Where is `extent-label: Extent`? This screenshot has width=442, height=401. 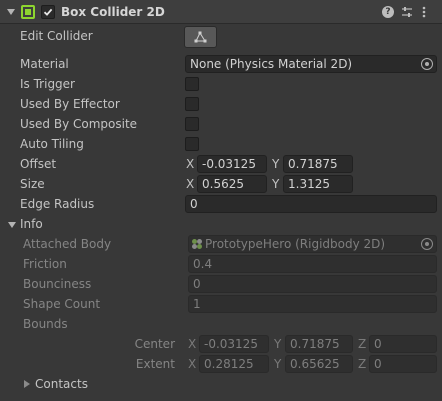
extent-label: Extent is located at coordinates (155, 364).